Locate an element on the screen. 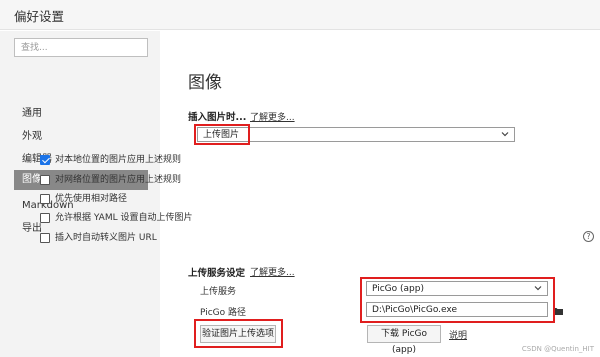 The height and width of the screenshot is (357, 600). checkbox-relative is located at coordinates (45, 199).